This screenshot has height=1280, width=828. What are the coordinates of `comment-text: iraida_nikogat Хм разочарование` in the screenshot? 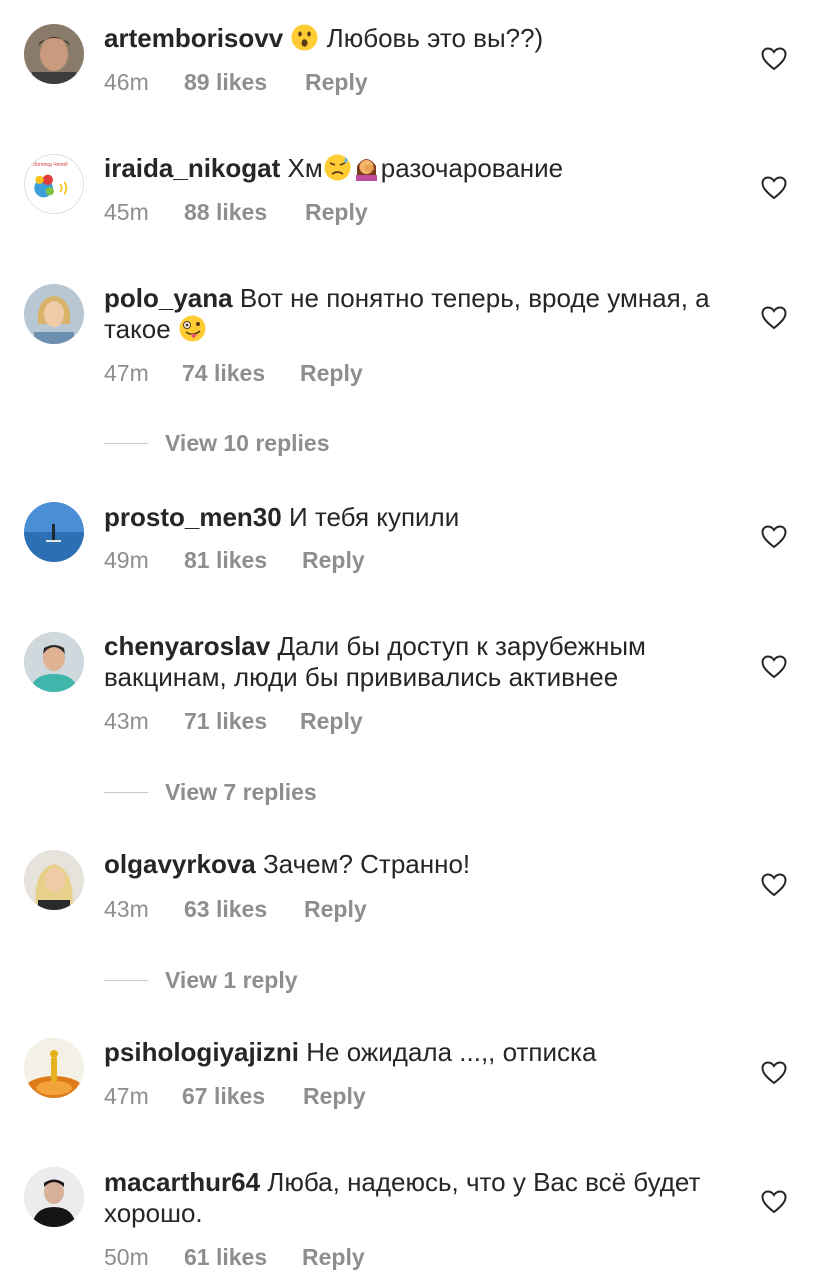 It's located at (334, 168).